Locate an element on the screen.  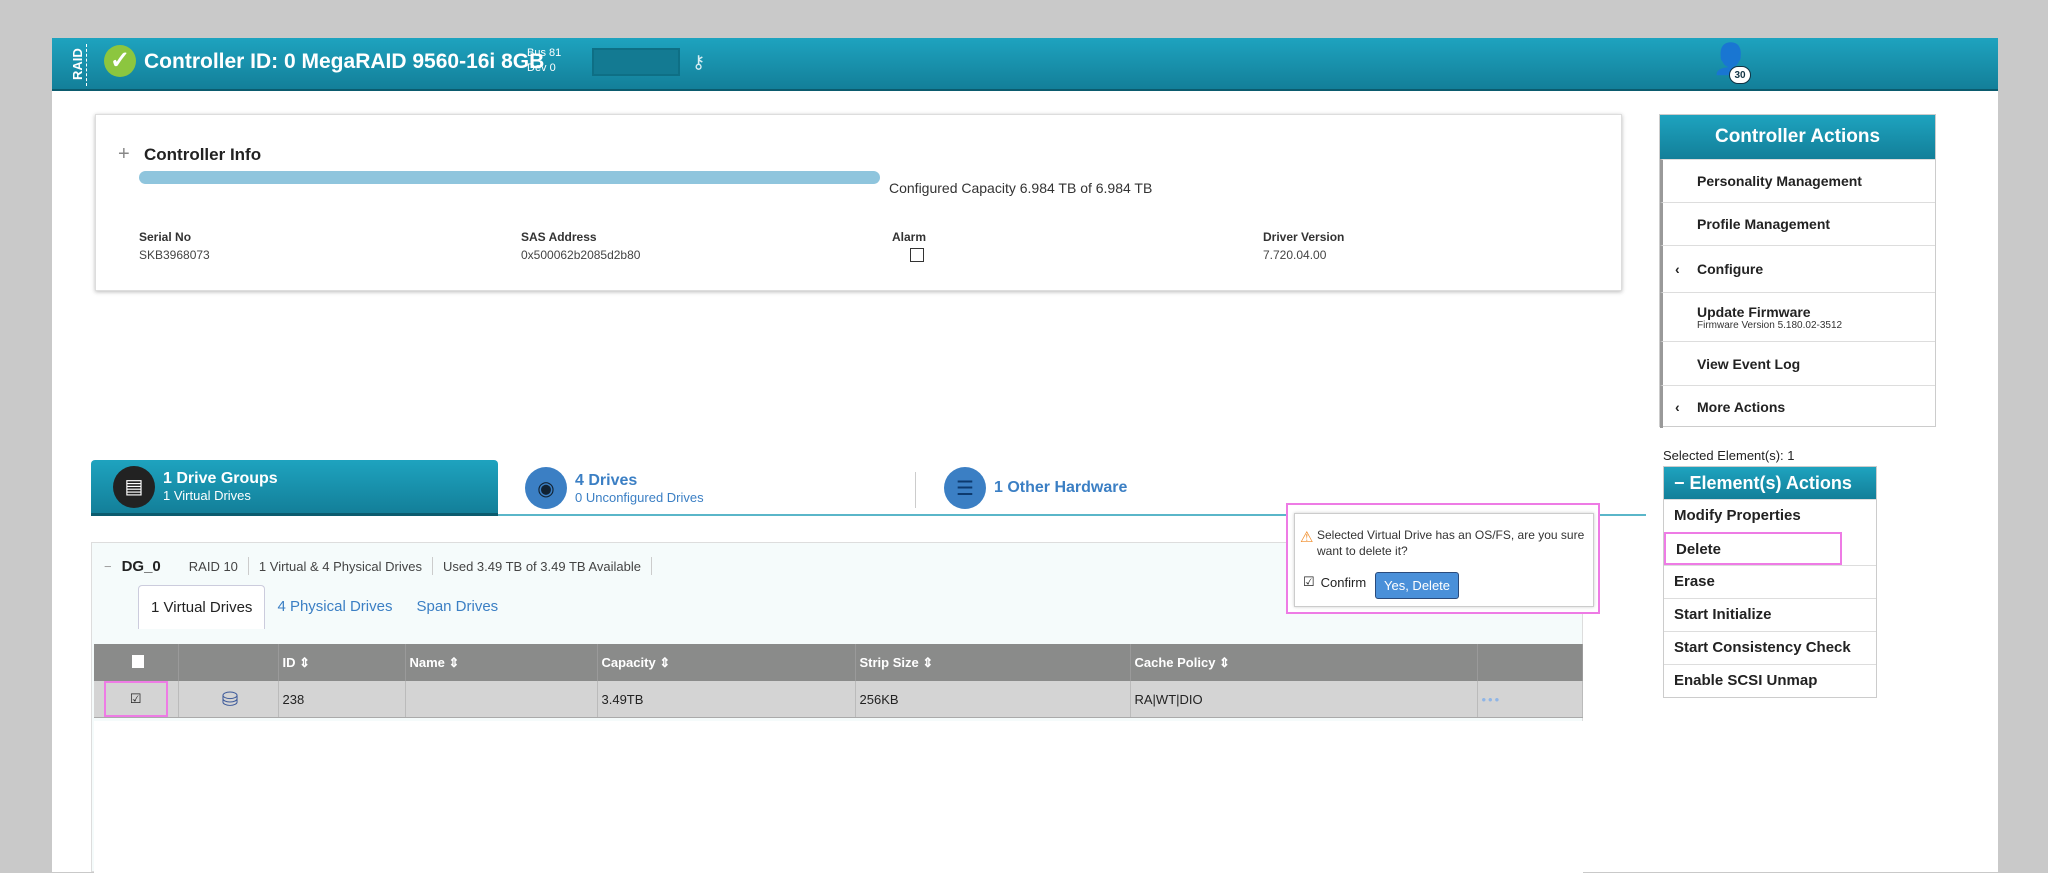
value: 7.720.04.00 is located at coordinates (1295, 255).